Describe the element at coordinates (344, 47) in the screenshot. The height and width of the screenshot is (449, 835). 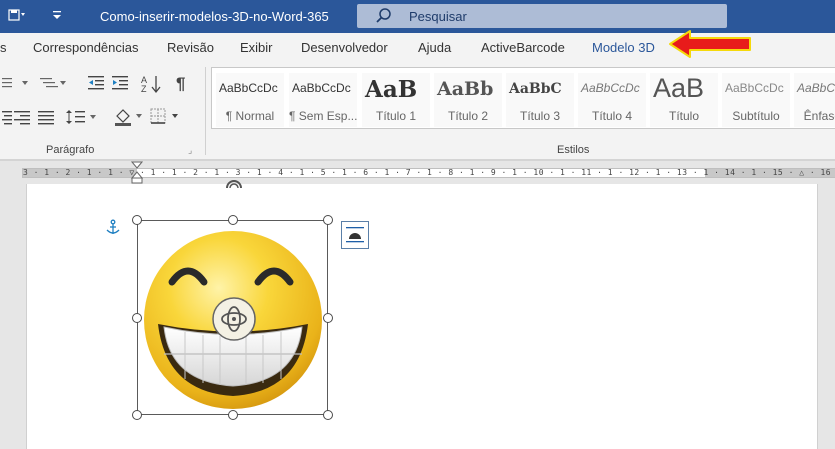
I see `tab-desenvolvedor: Desenvolvedor` at that location.